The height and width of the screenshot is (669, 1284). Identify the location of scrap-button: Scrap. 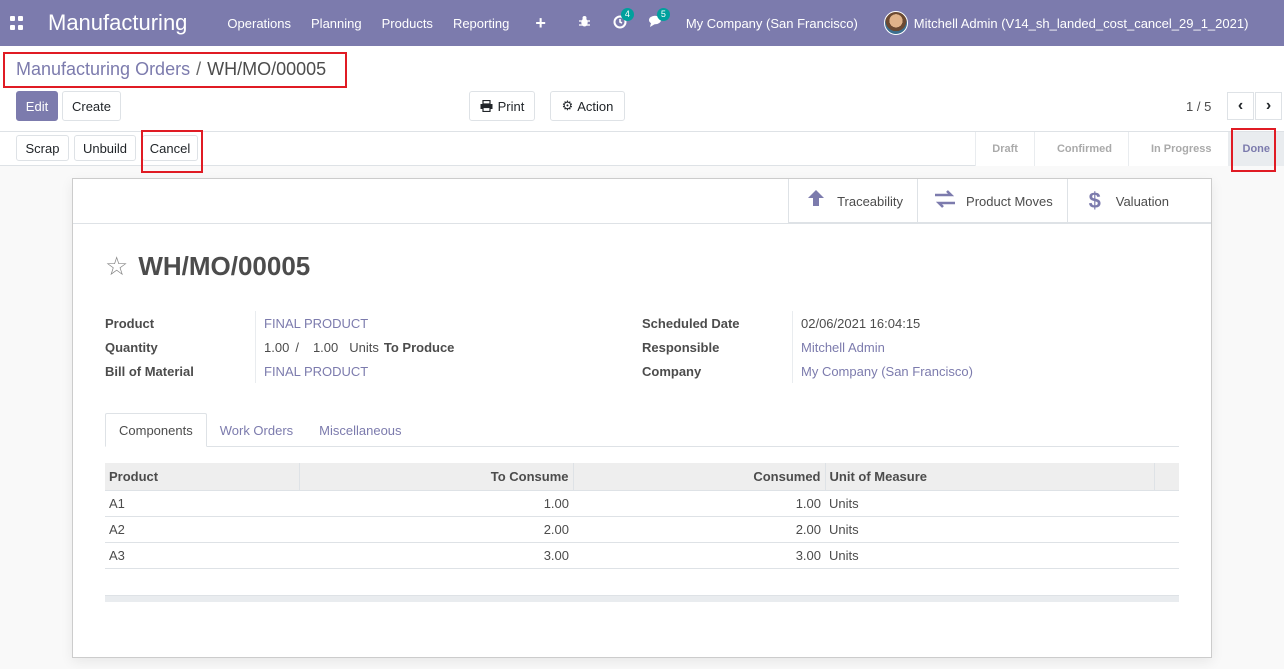
(42, 148).